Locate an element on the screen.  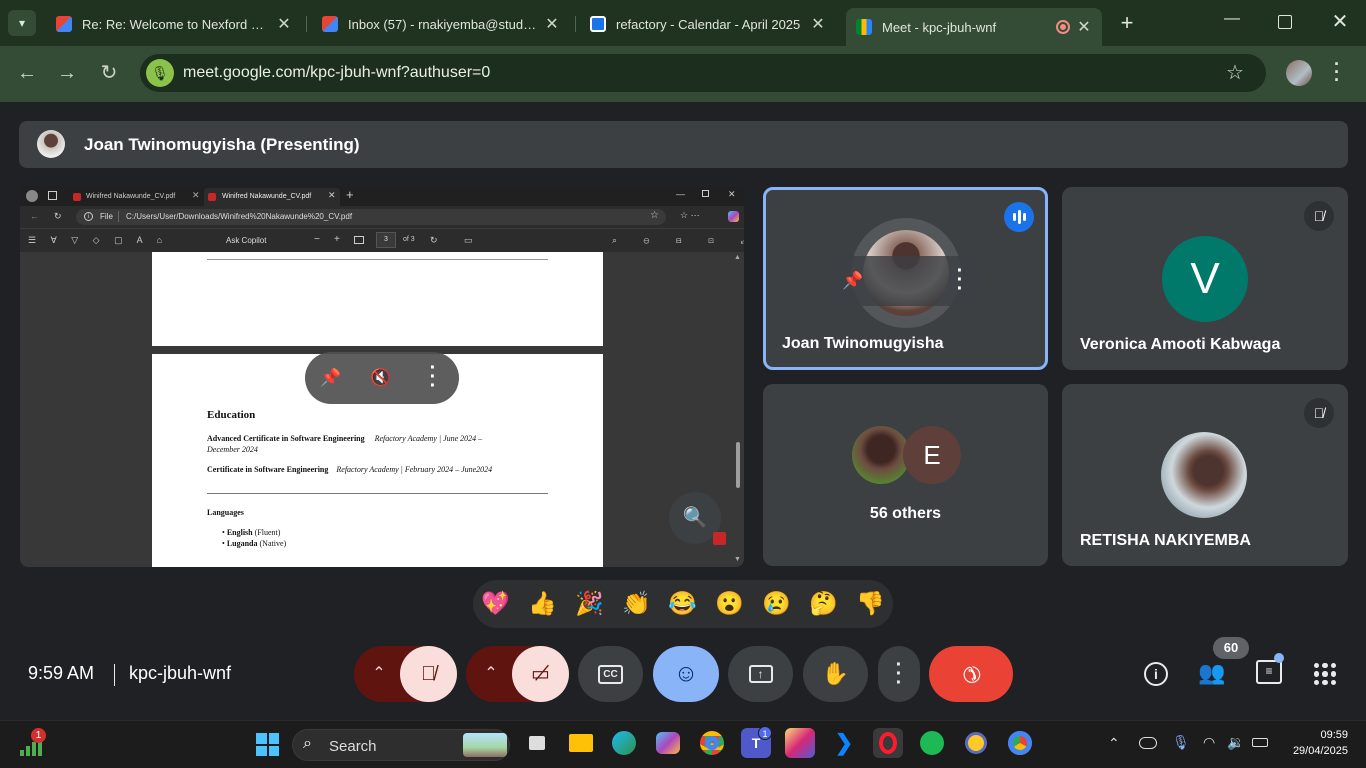
taskbar-search-box: ⌕ Search is located at coordinates (401, 745).